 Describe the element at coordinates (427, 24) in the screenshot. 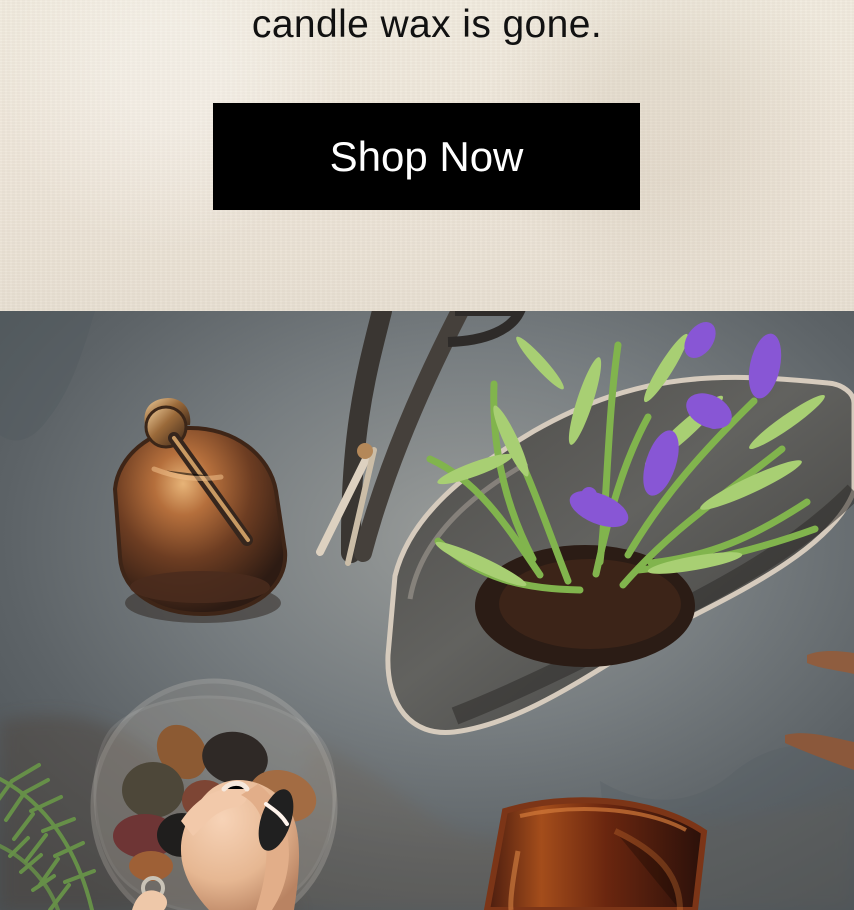

I see `promo-tagline: candle wax is gone.` at that location.